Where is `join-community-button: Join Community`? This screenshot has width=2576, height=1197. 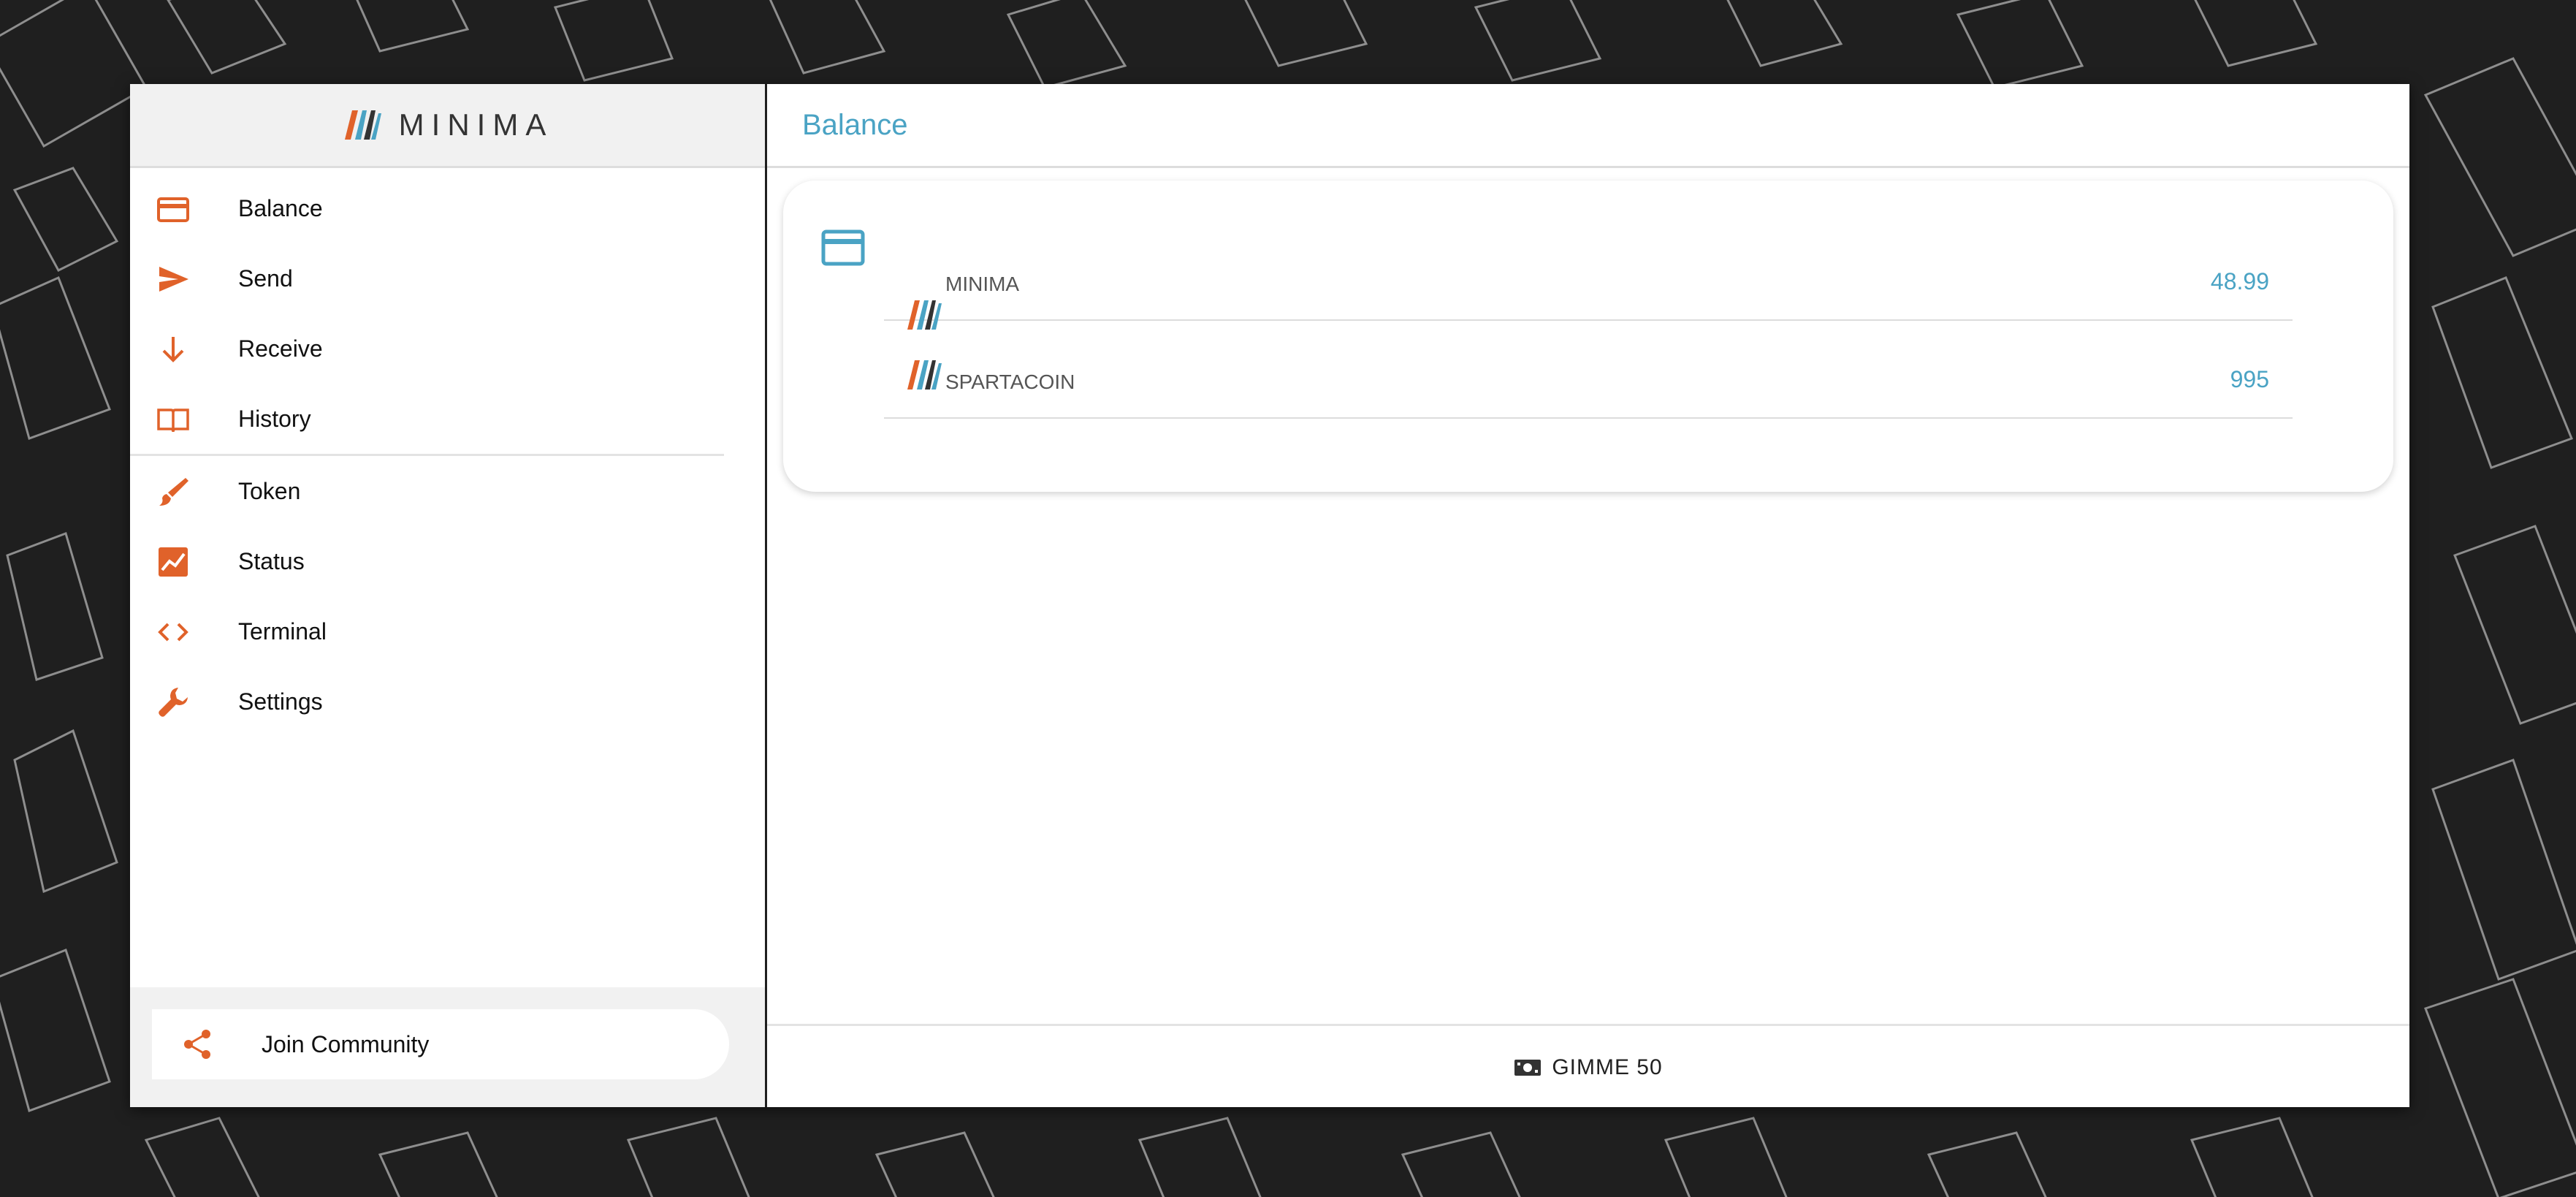 join-community-button: Join Community is located at coordinates (441, 1044).